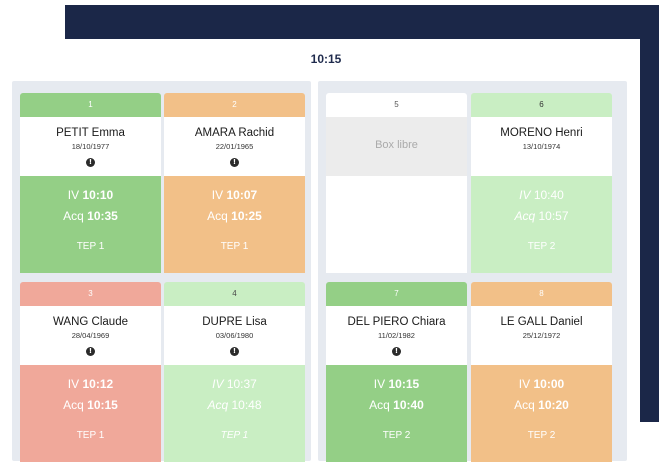  I want to click on box-schedule: IV 10:15 Acq 10:40 TEP 2, so click(396, 413).